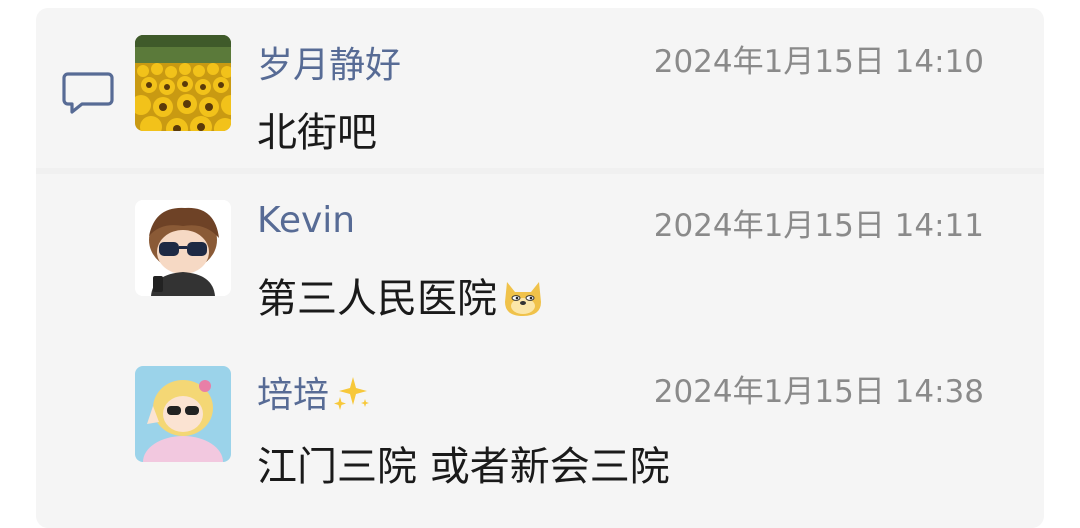  What do you see at coordinates (818, 226) in the screenshot?
I see `comment-time: 2024年1月15日 14:11` at bounding box center [818, 226].